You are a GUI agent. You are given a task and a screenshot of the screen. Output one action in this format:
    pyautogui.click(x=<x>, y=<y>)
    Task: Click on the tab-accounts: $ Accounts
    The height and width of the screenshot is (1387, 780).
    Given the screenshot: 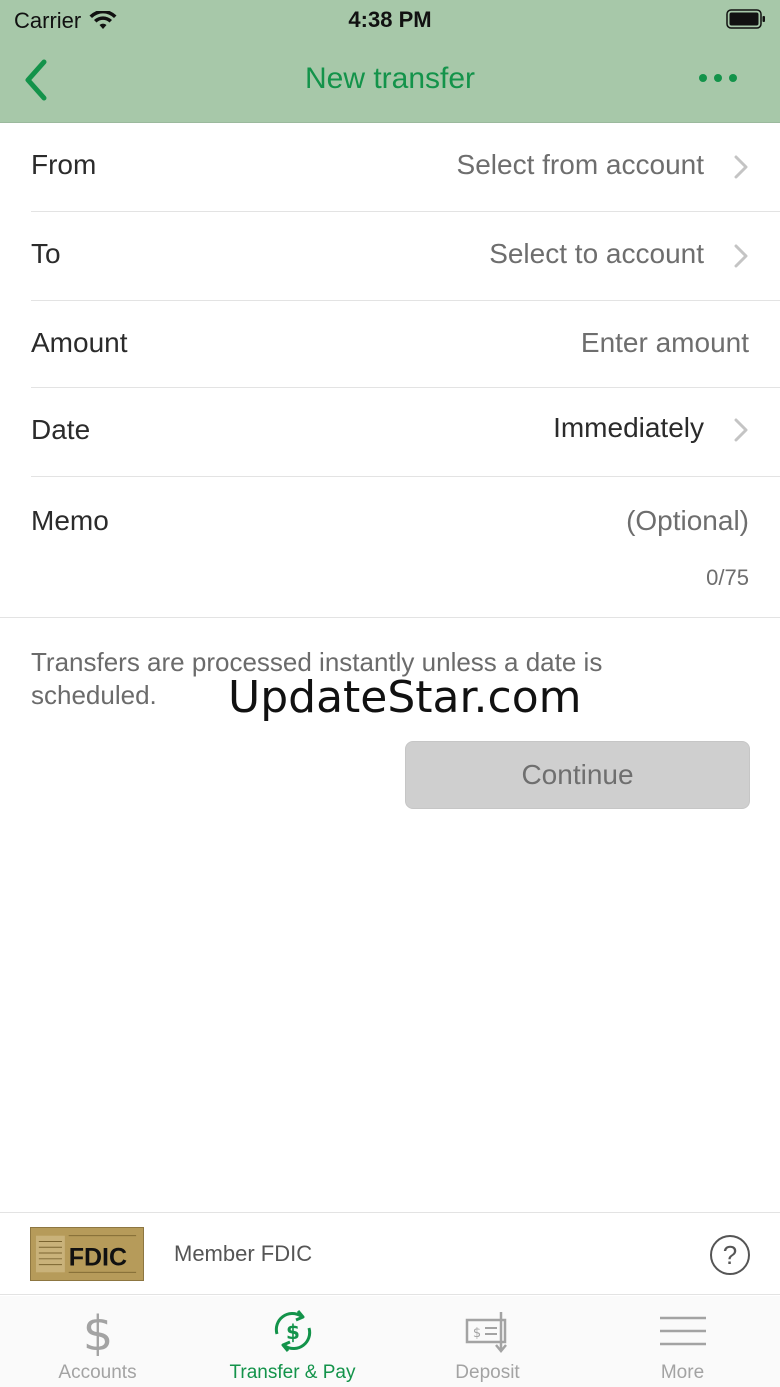 What is the action you would take?
    pyautogui.click(x=97, y=1341)
    